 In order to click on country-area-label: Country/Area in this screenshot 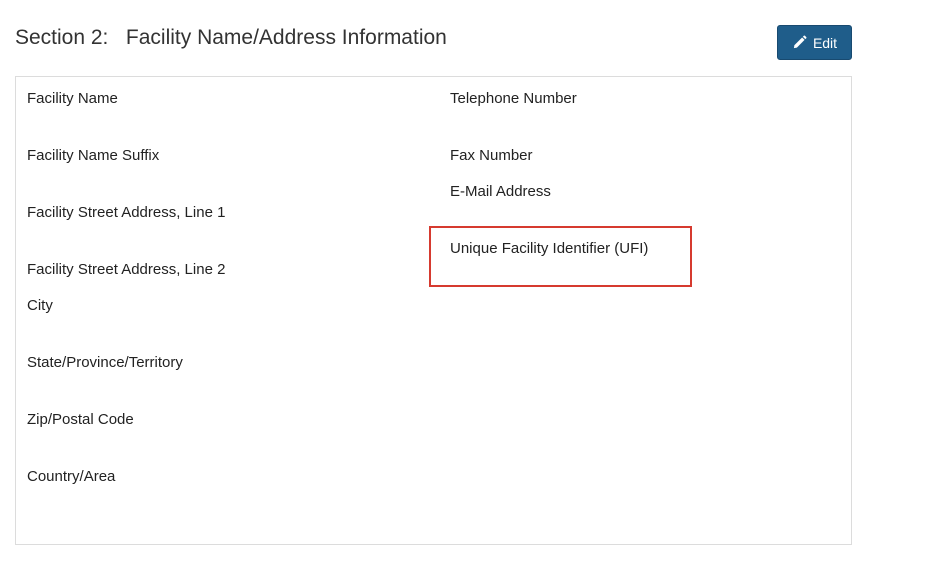, I will do `click(71, 476)`.